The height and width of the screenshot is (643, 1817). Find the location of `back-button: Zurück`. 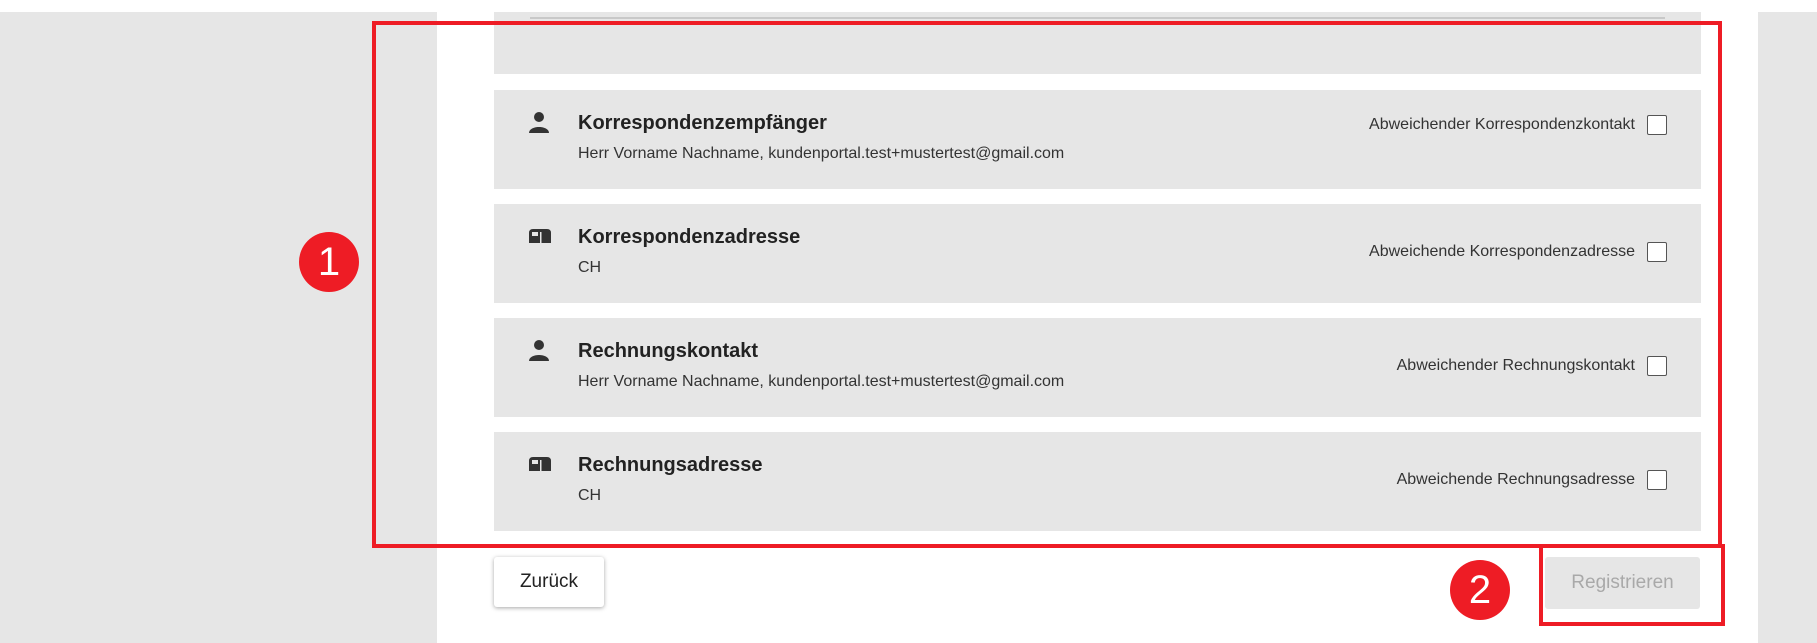

back-button: Zurück is located at coordinates (549, 582).